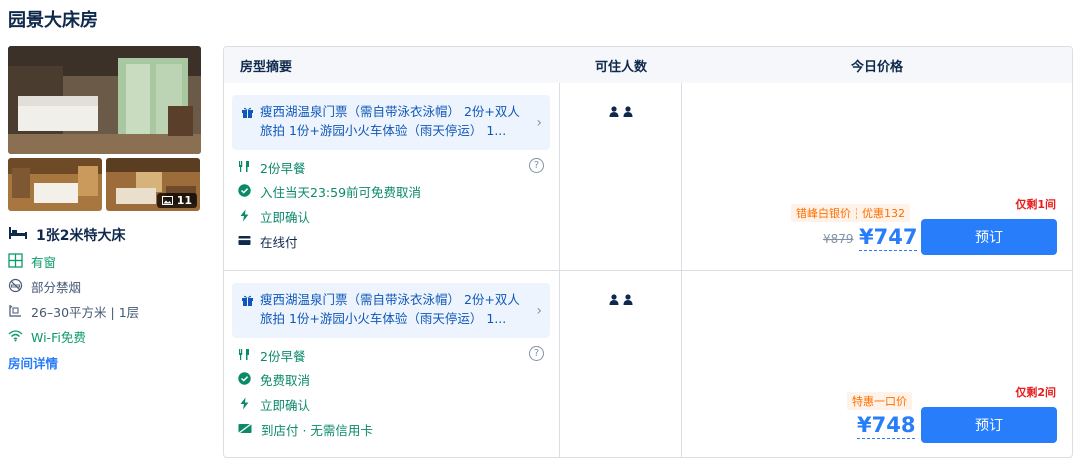 The height and width of the screenshot is (464, 1080). Describe the element at coordinates (888, 238) in the screenshot. I see `current-price: ¥747` at that location.